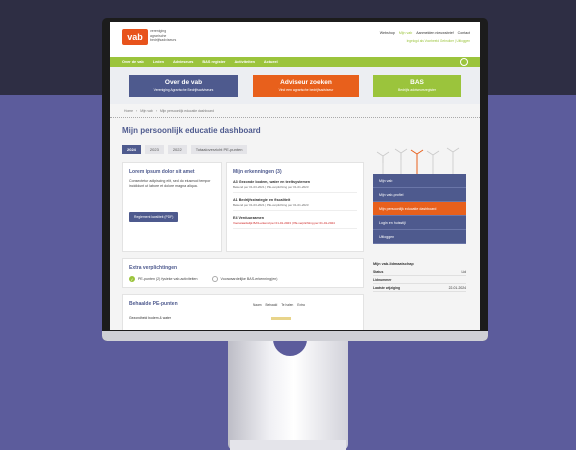 This screenshot has height=450, width=576. I want to click on intro-title: Lorem ipsum dolor sit amet, so click(162, 172).